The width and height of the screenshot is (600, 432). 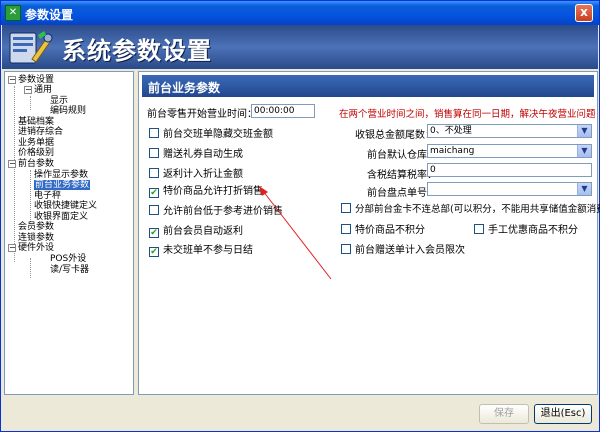 I want to click on tree-item-documents: 业务单据, so click(x=36, y=143).